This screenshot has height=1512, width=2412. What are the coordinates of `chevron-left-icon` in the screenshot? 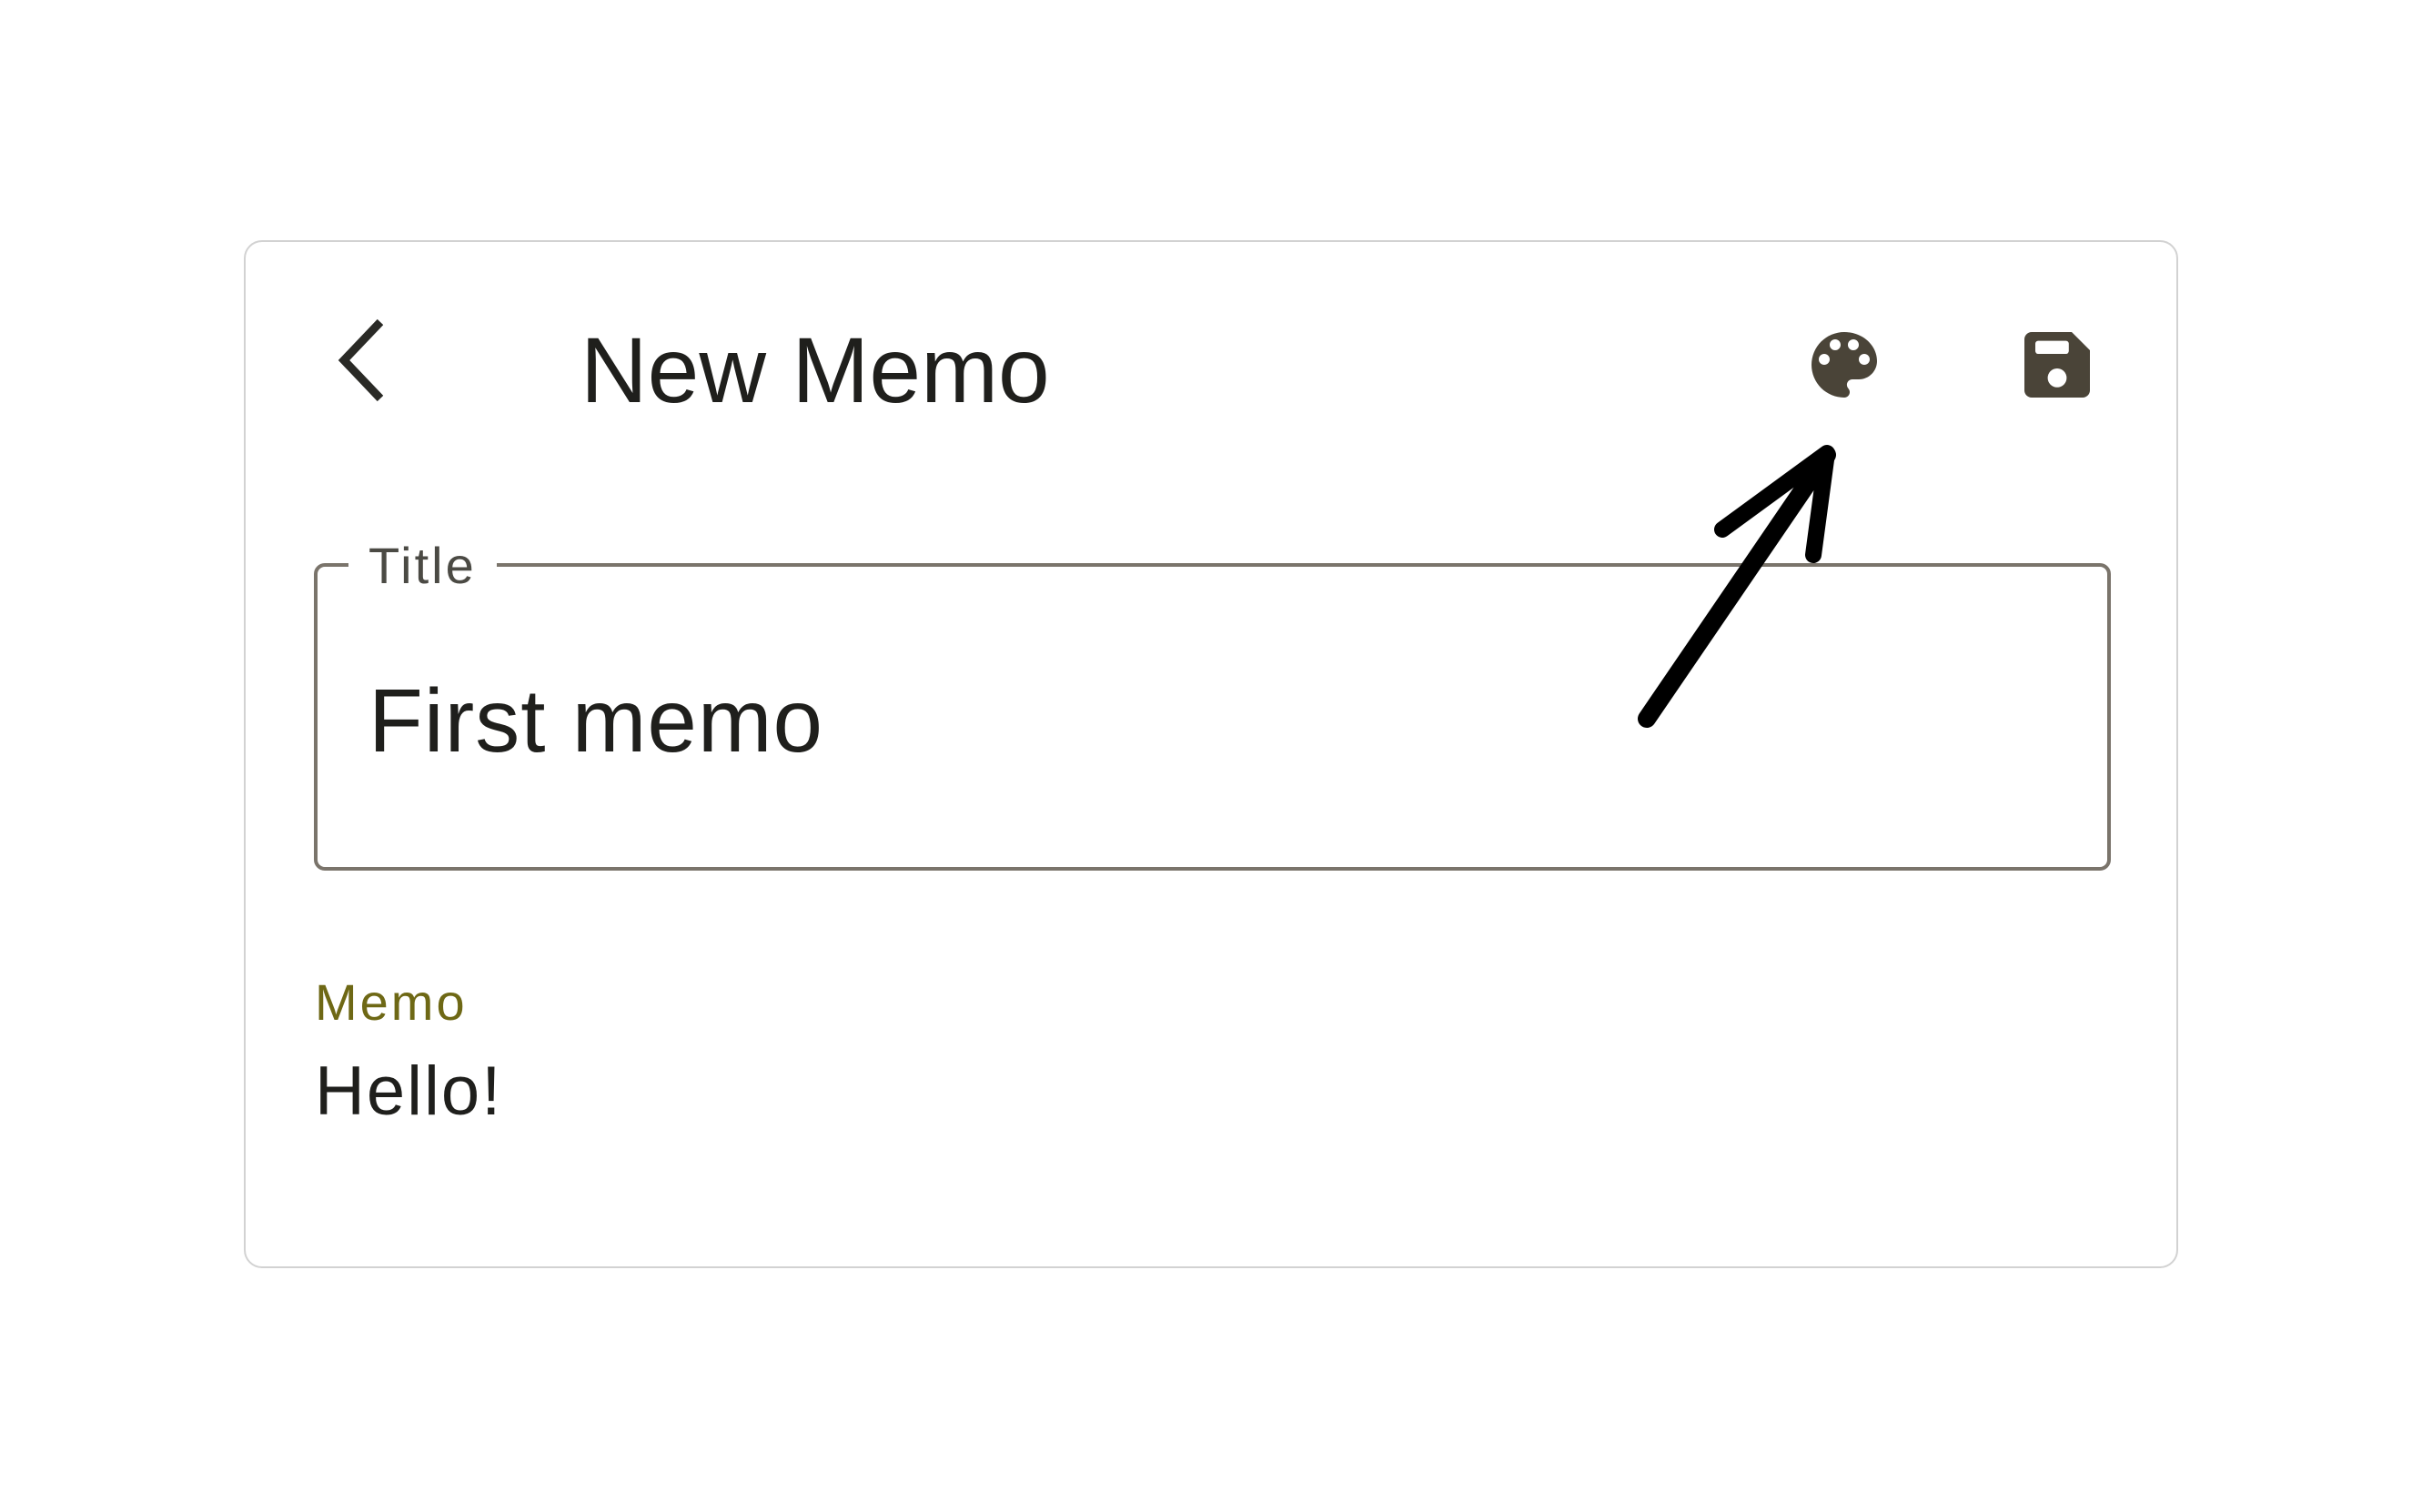 It's located at (361, 360).